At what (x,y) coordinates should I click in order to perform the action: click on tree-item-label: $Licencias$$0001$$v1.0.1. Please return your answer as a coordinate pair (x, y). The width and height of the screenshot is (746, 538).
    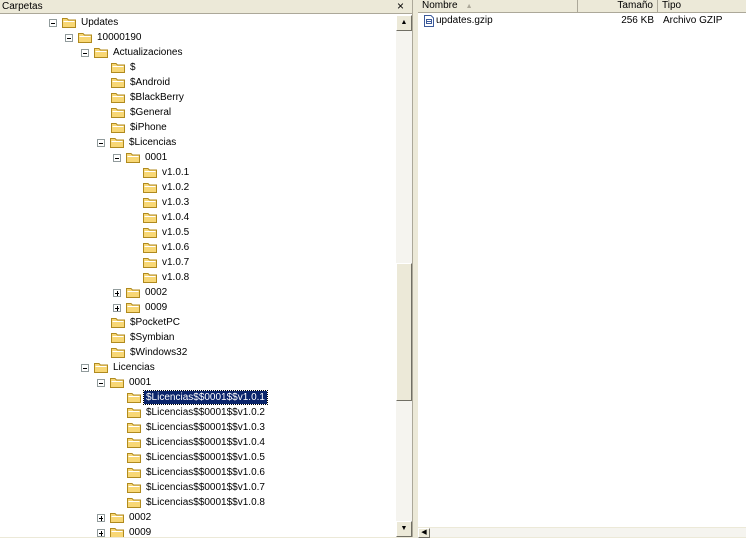
    Looking at the image, I should click on (205, 397).